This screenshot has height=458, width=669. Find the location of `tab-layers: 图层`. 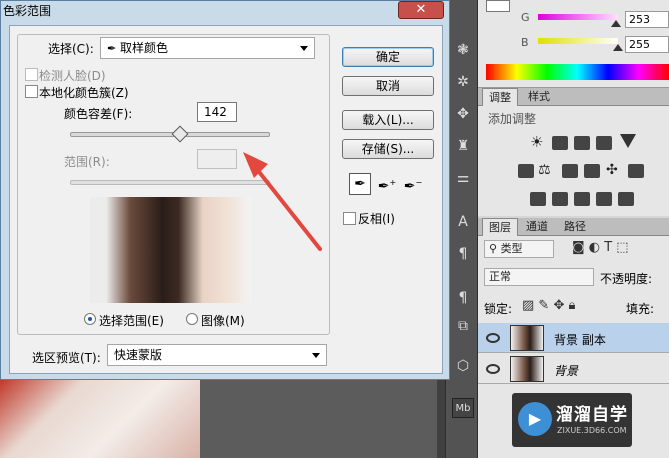

tab-layers: 图层 is located at coordinates (500, 227).